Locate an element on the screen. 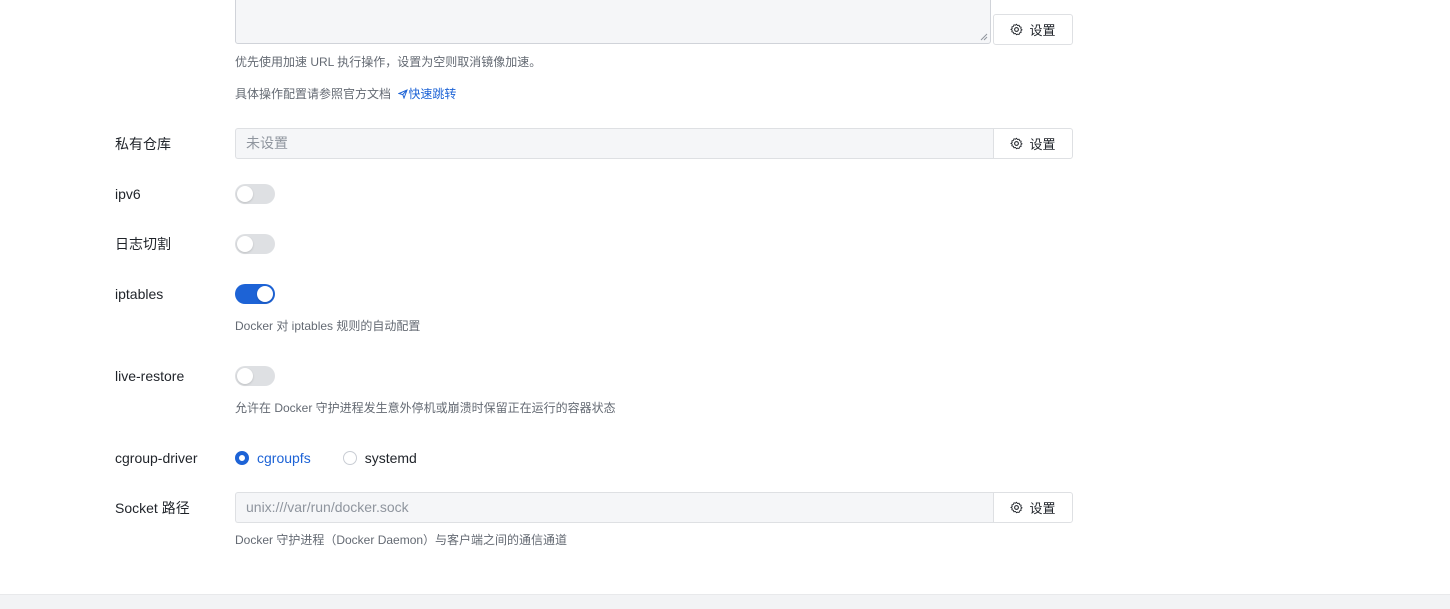 Image resolution: width=1450 pixels, height=609 pixels. radio-label: systemd is located at coordinates (390, 458).